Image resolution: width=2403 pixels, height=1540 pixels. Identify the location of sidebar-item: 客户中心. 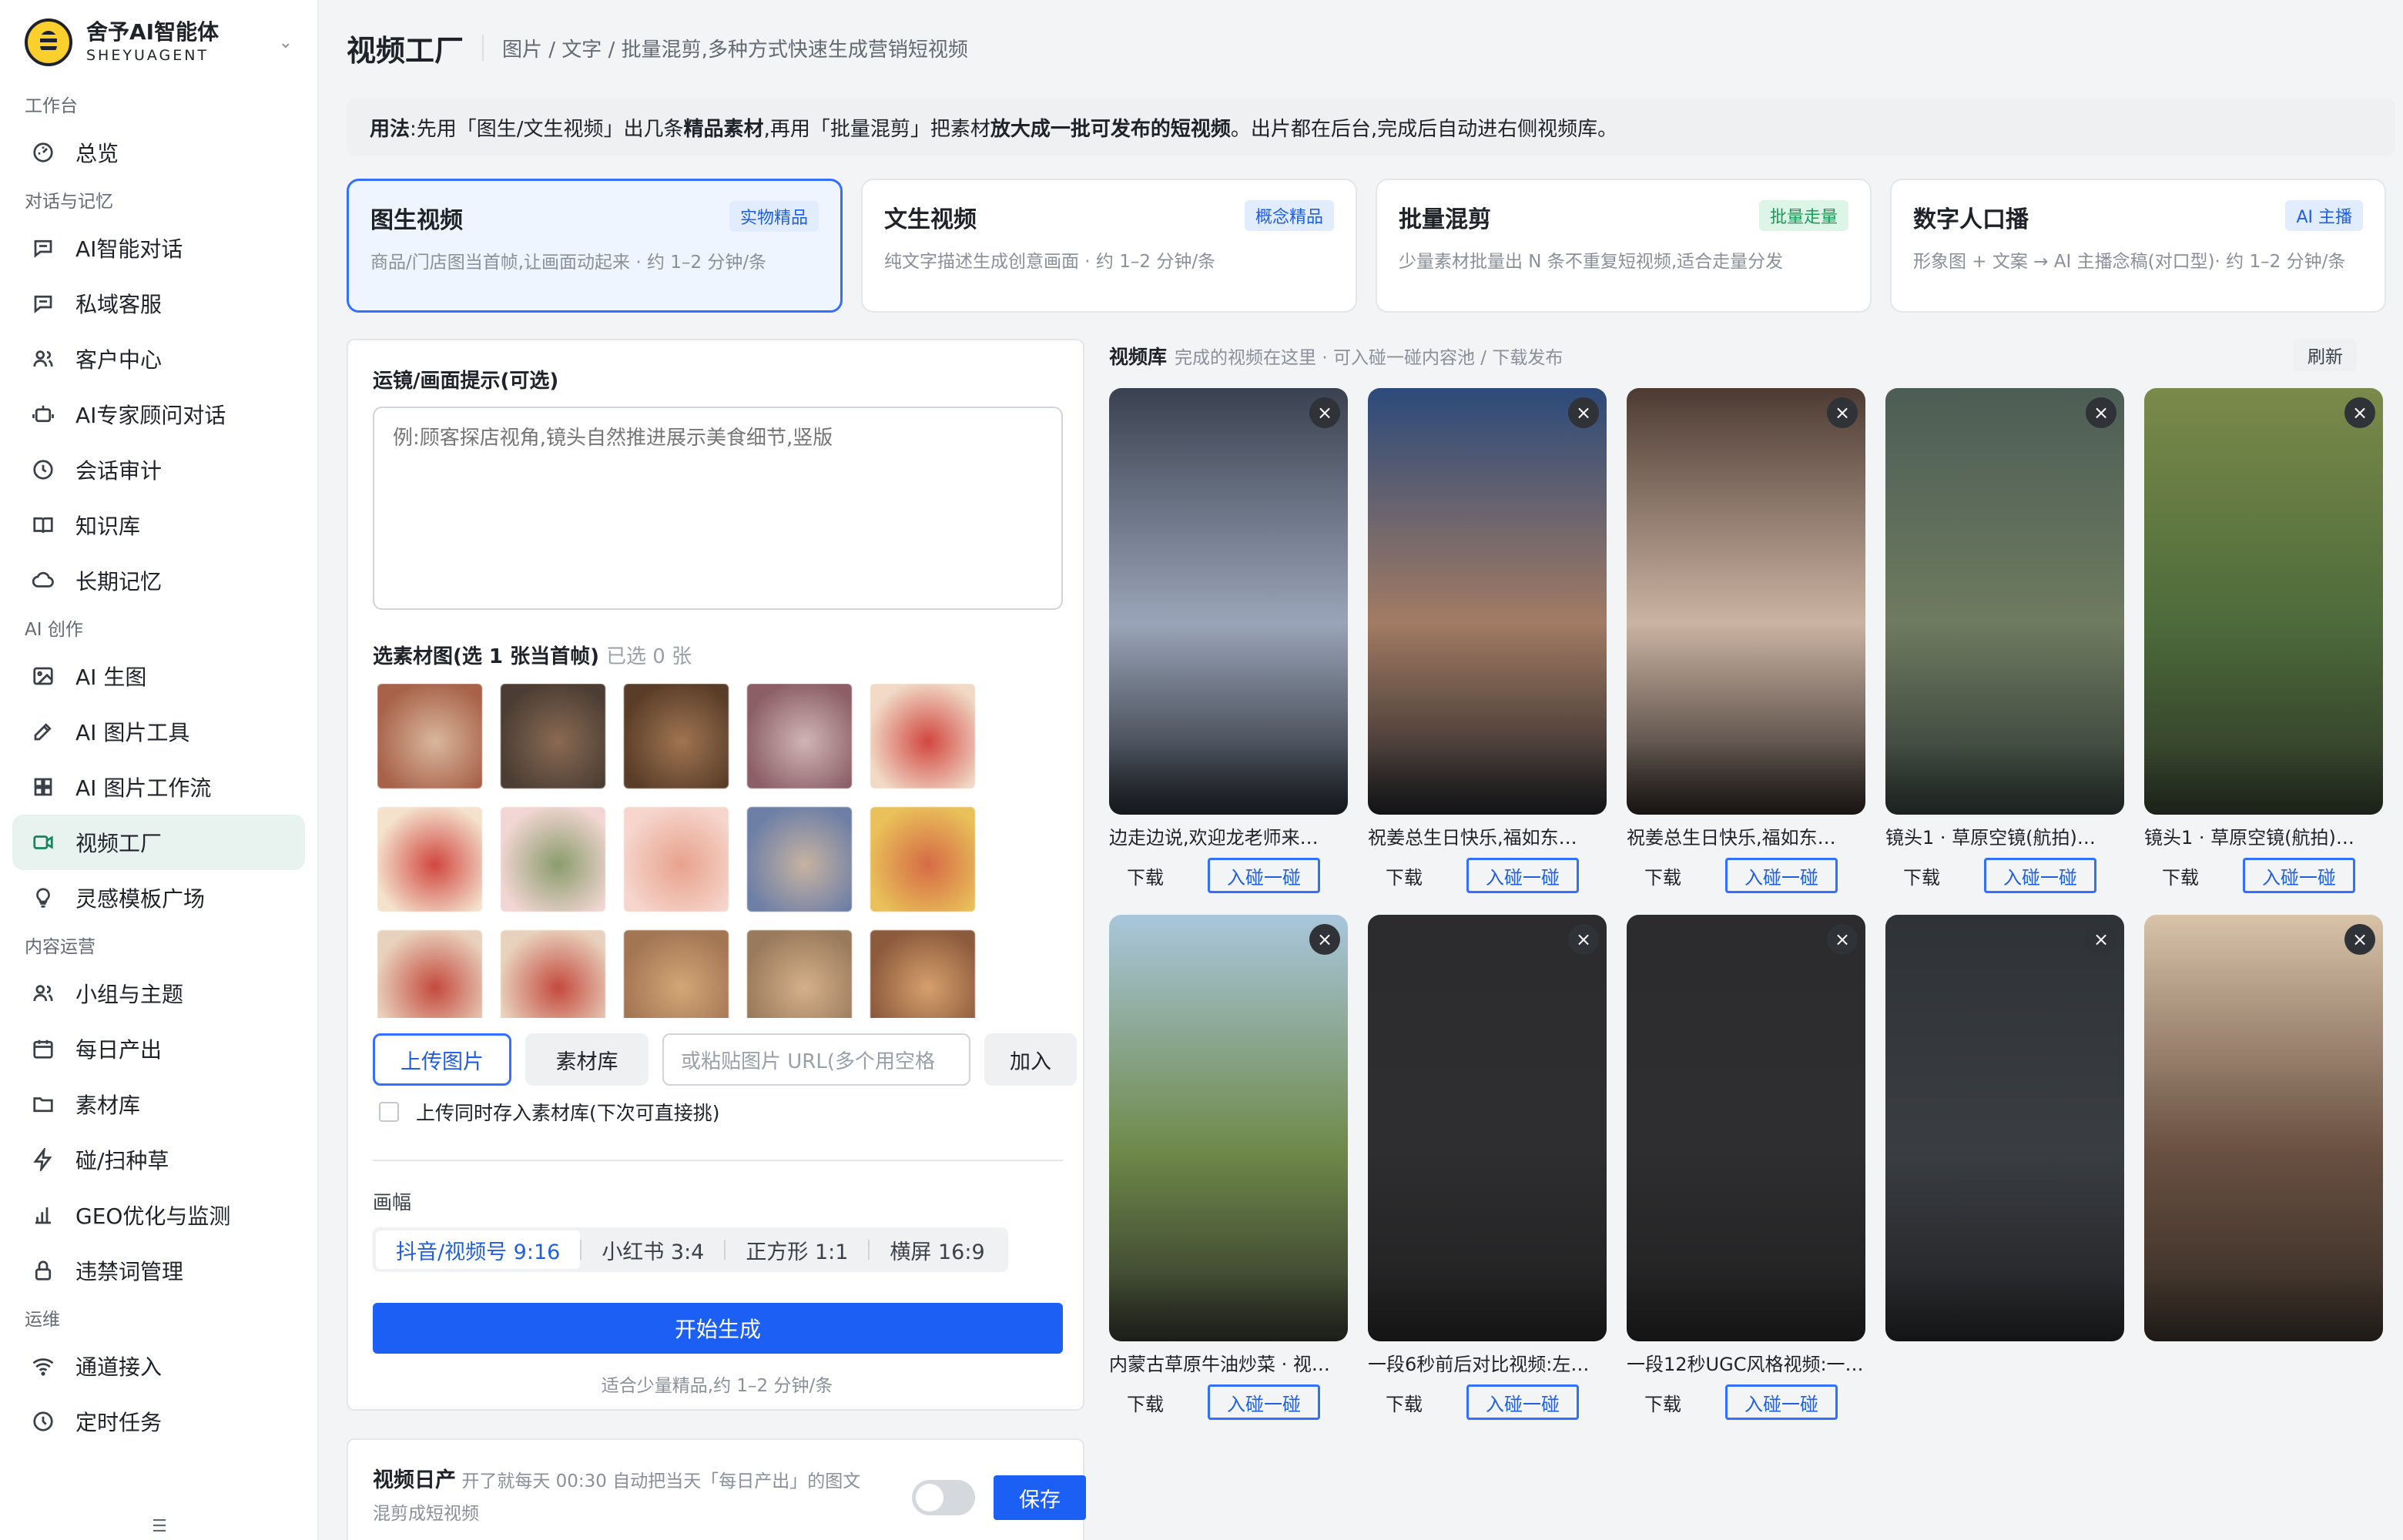
(159, 359).